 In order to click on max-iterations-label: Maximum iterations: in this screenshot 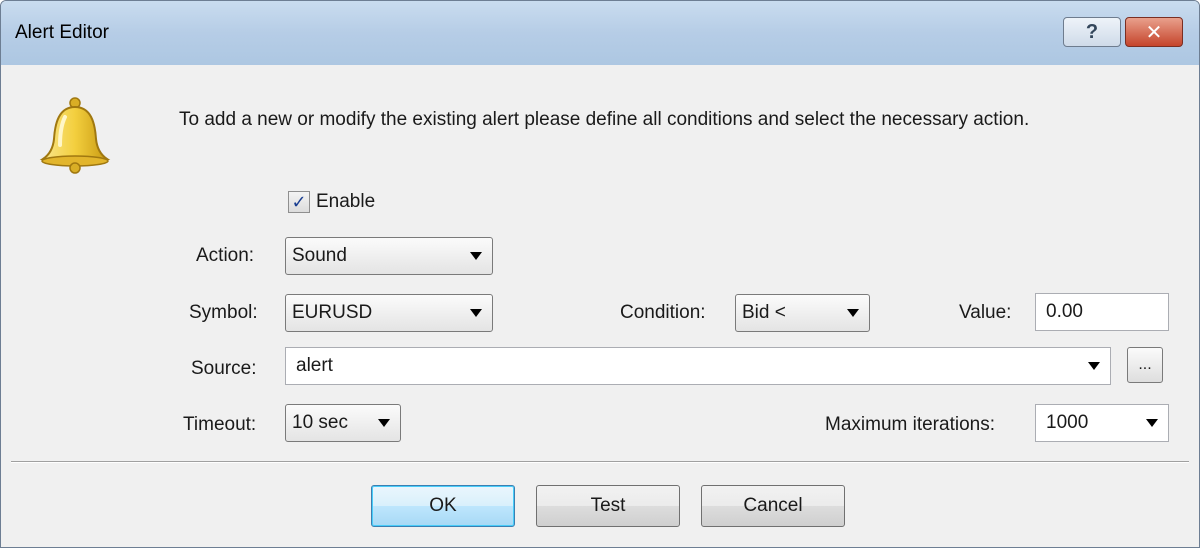, I will do `click(910, 424)`.